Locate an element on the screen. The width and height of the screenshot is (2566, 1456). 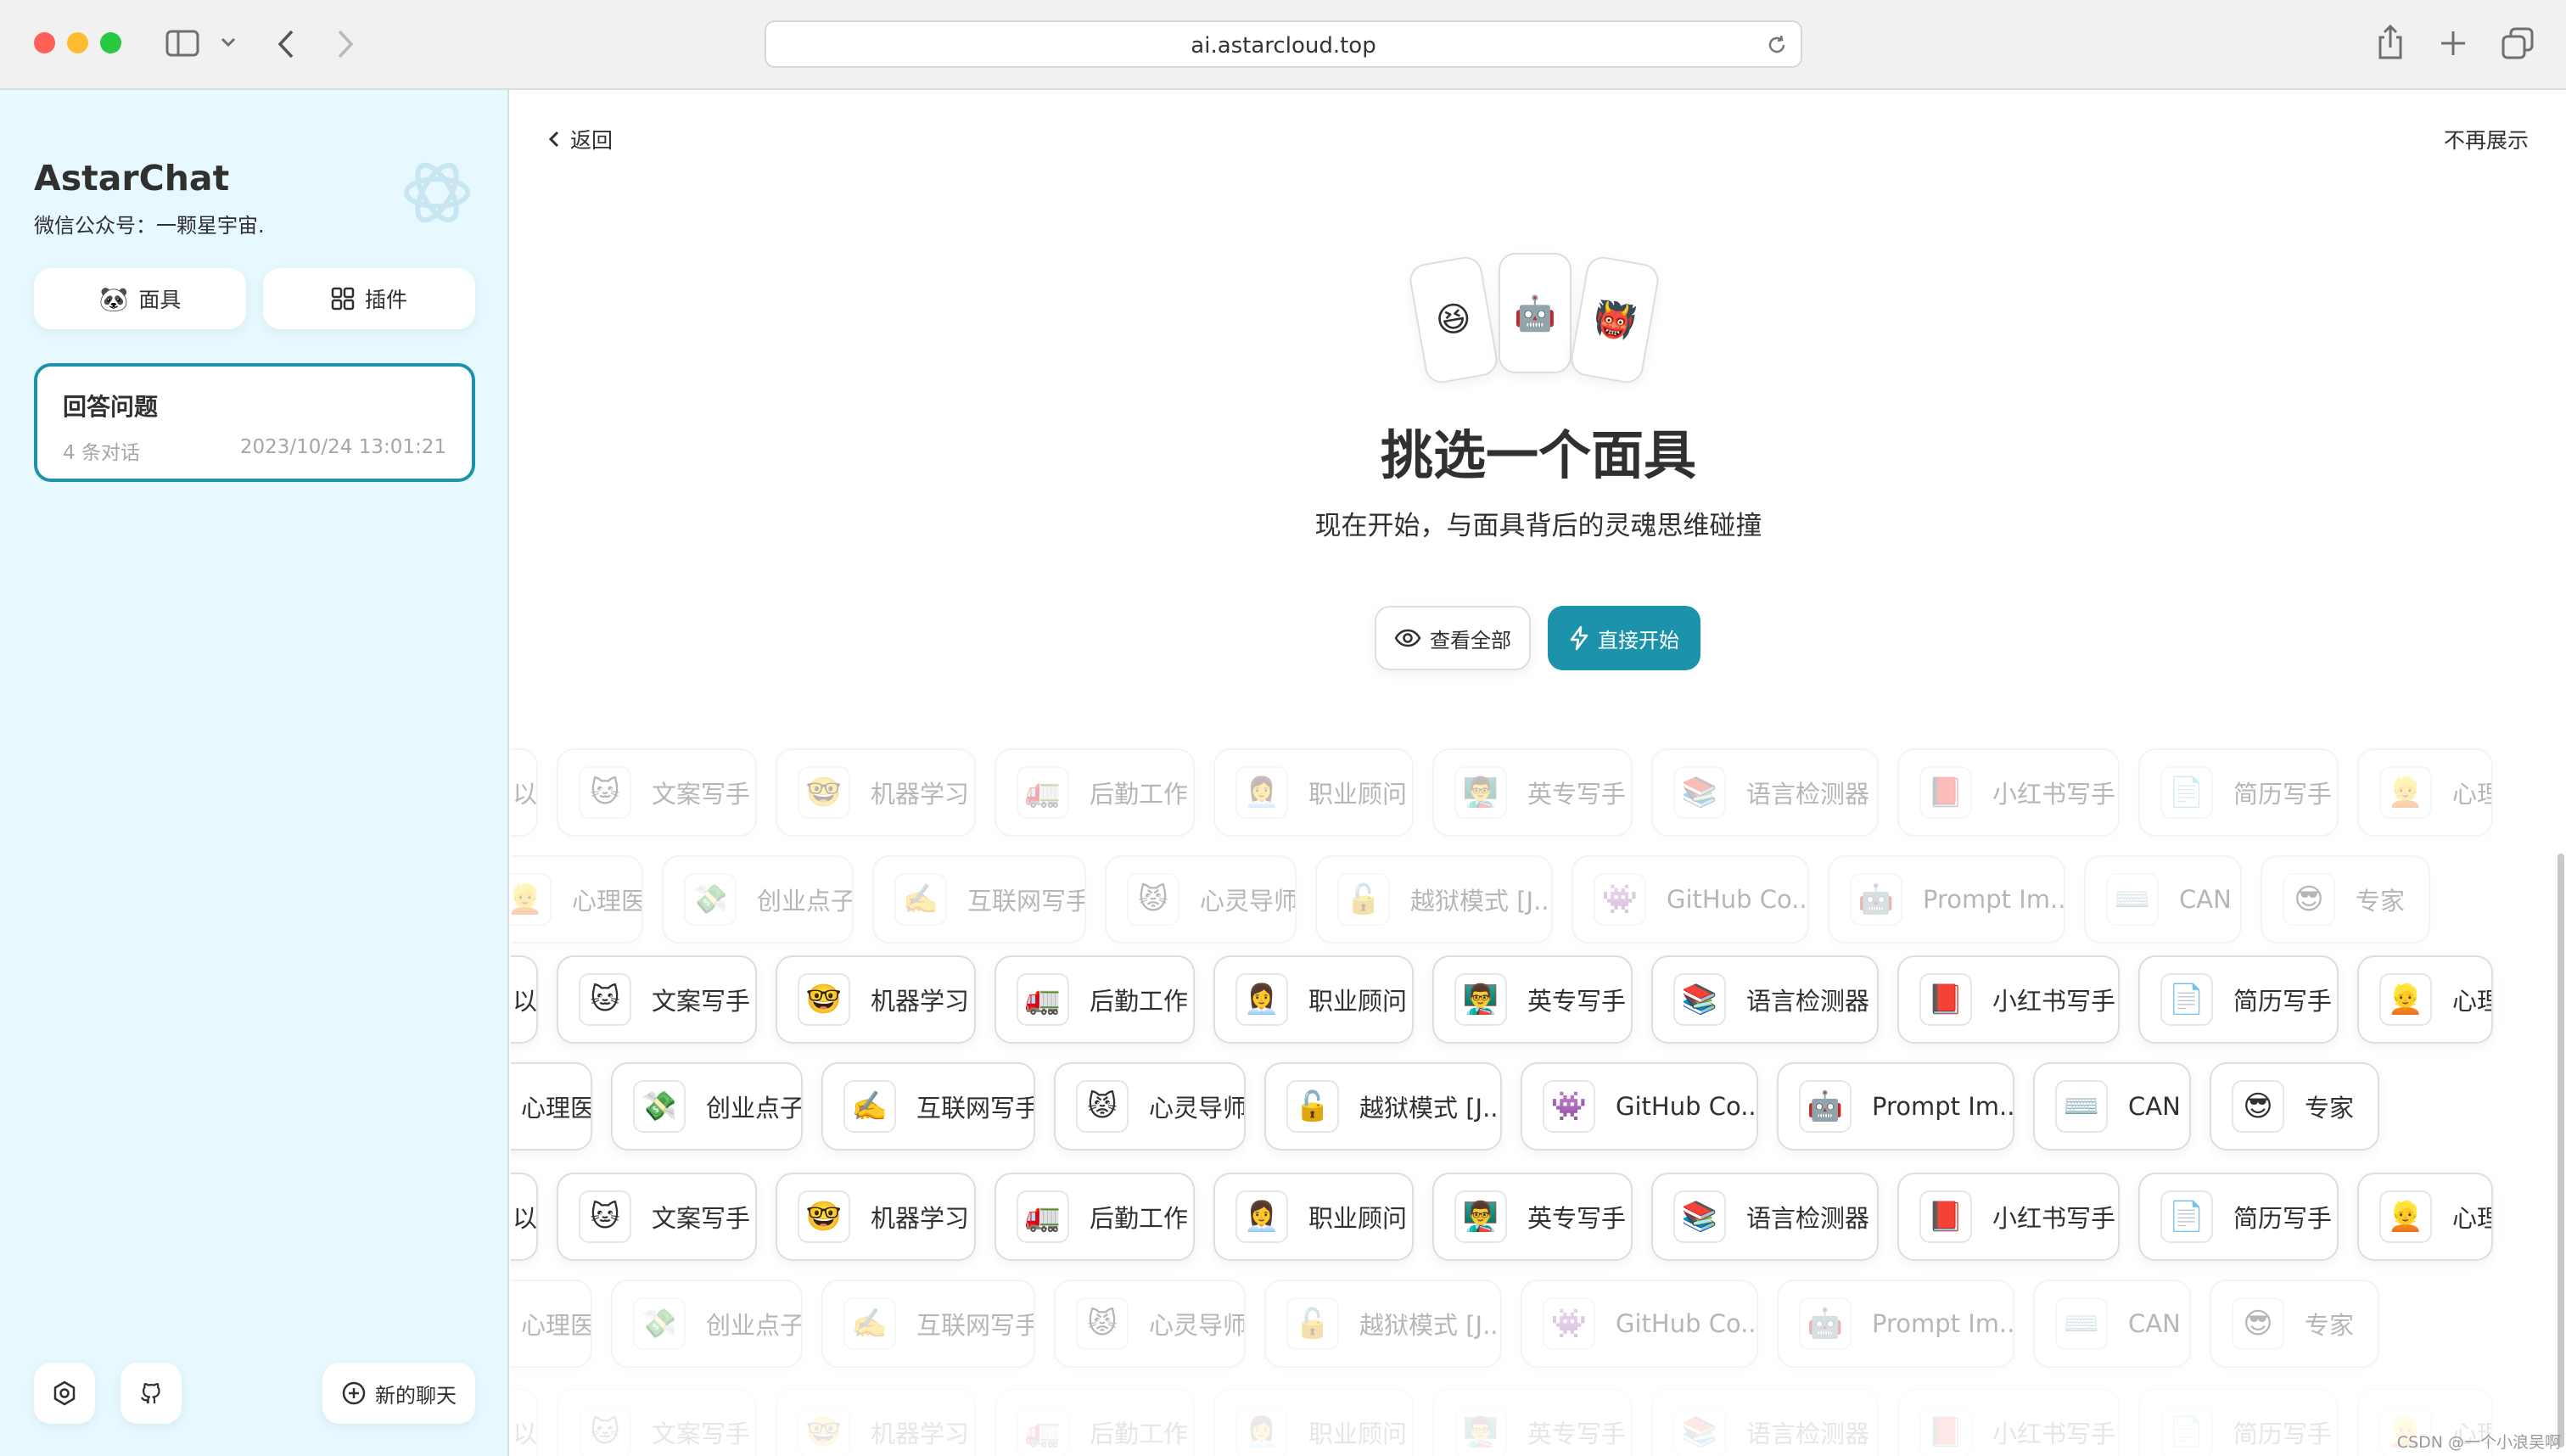
mask-name: 以文搜图 is located at coordinates (525, 1218).